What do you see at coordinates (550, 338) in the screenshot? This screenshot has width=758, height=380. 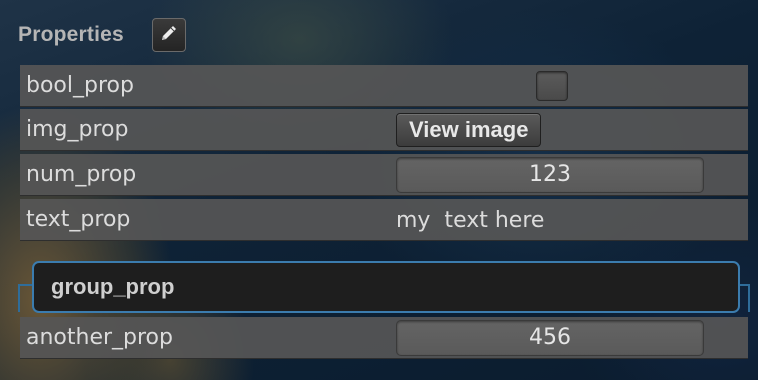 I see `another-prop-input: 456` at bounding box center [550, 338].